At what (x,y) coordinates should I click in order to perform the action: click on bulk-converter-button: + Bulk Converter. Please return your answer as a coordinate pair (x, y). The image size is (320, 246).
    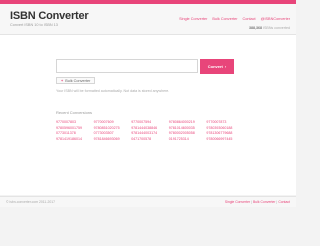
    Looking at the image, I should click on (76, 80).